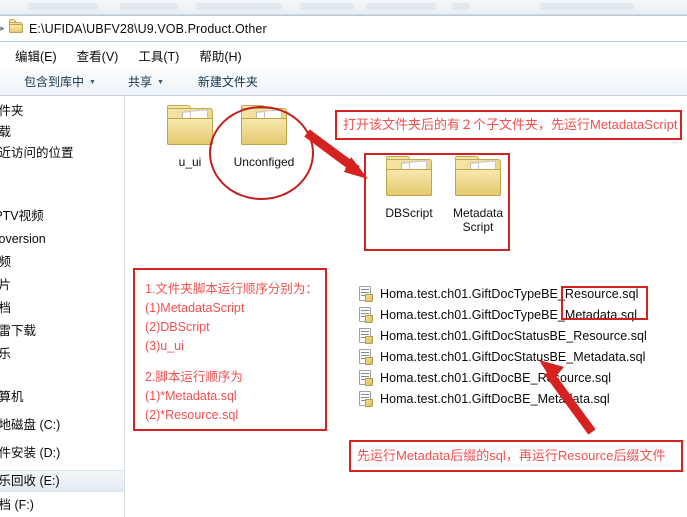 Image resolution: width=687 pixels, height=517 pixels. I want to click on menu-view: 查看(V), so click(98, 55).